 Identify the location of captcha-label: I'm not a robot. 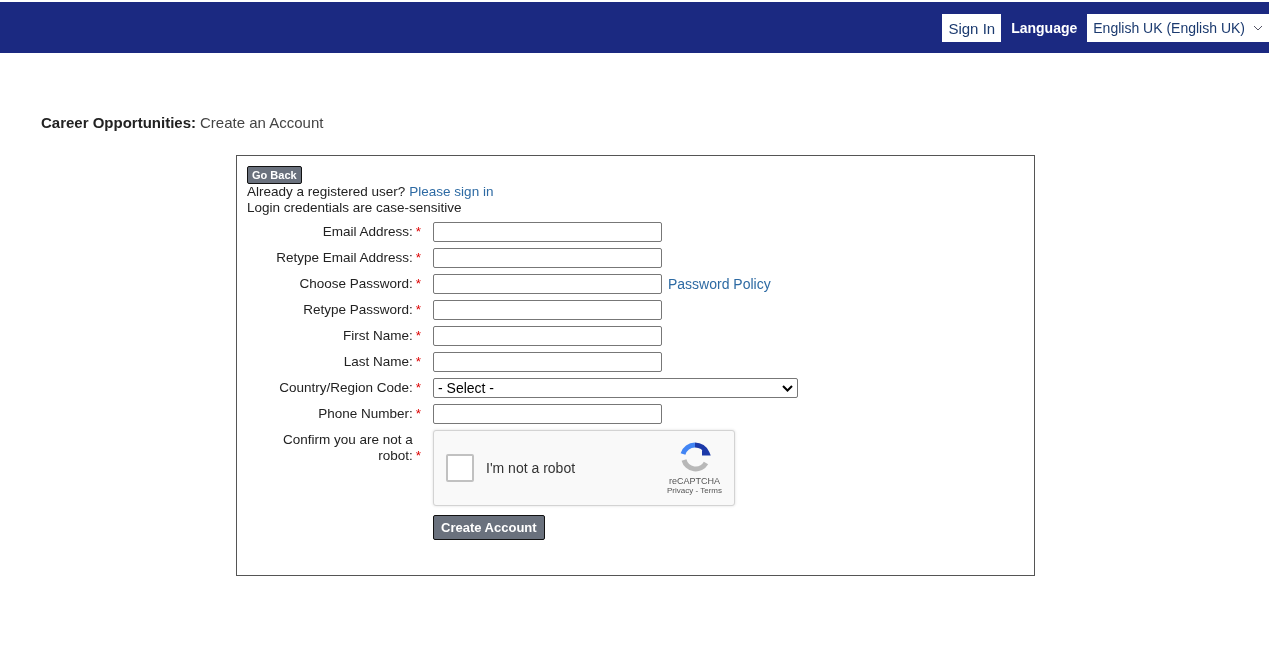
(531, 468).